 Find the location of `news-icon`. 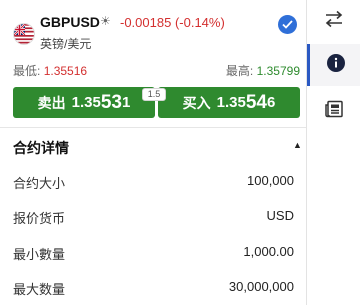

news-icon is located at coordinates (334, 111).